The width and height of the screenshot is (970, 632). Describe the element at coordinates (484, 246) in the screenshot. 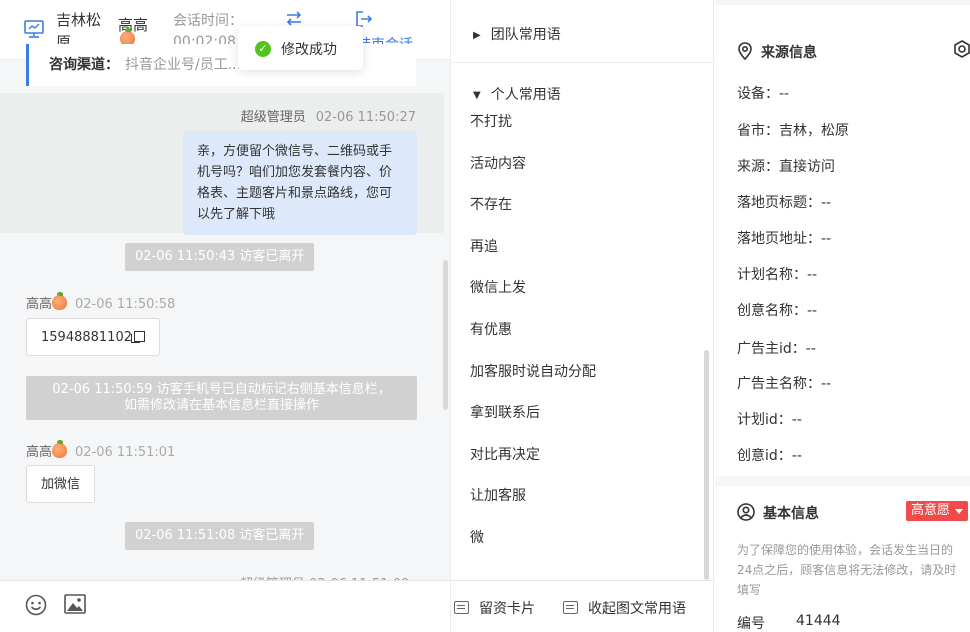

I see `phrase-item: 再追` at that location.